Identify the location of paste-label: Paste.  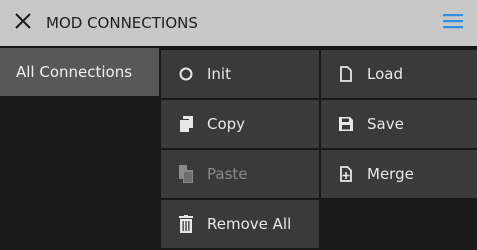
(227, 174).